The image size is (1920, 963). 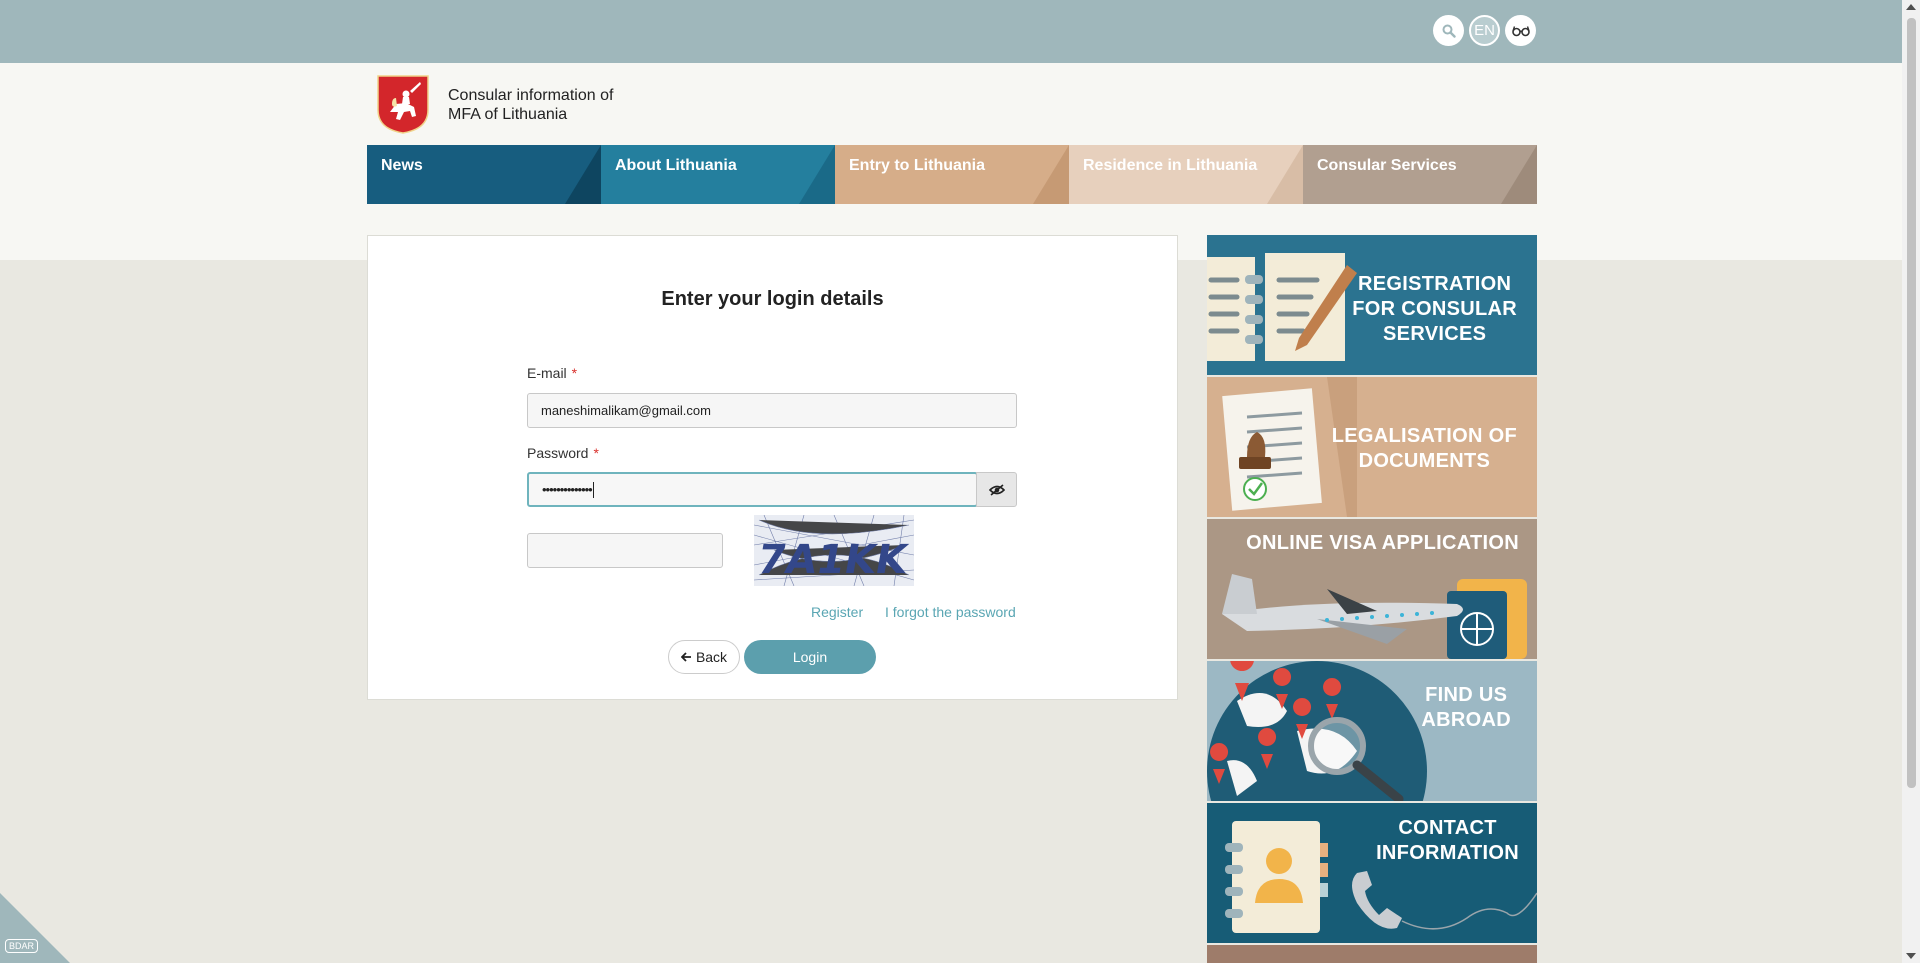 What do you see at coordinates (1466, 708) in the screenshot?
I see `banner-text: Find us abroad` at bounding box center [1466, 708].